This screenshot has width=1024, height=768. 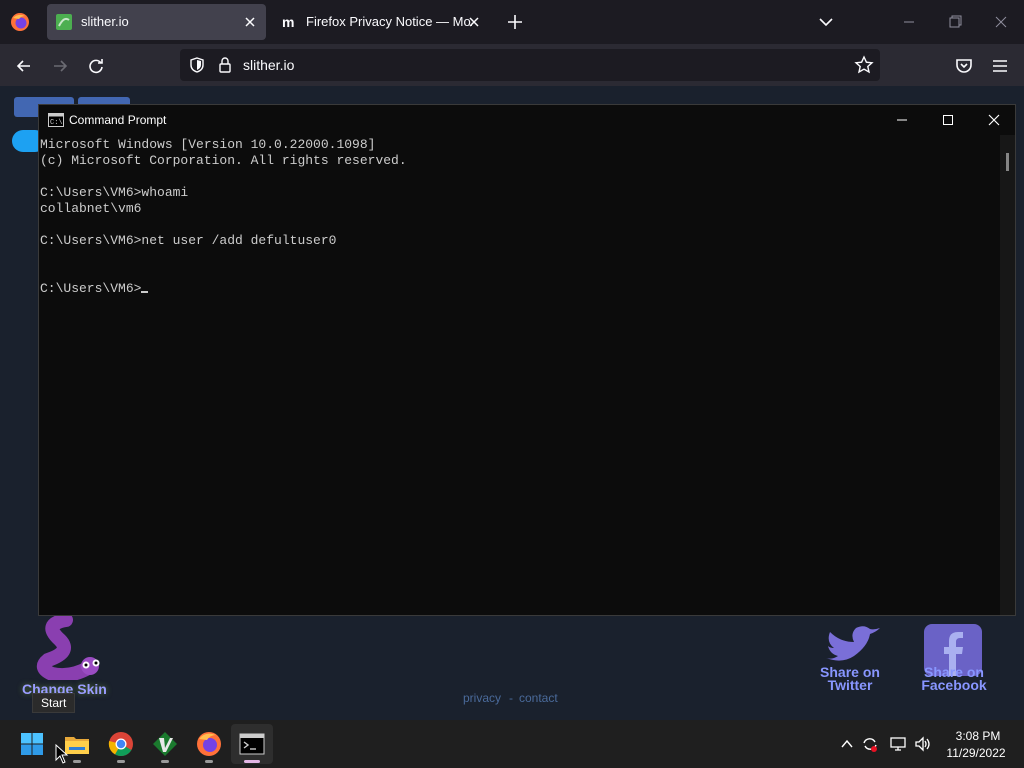 What do you see at coordinates (252, 761) in the screenshot?
I see `active-indicator` at bounding box center [252, 761].